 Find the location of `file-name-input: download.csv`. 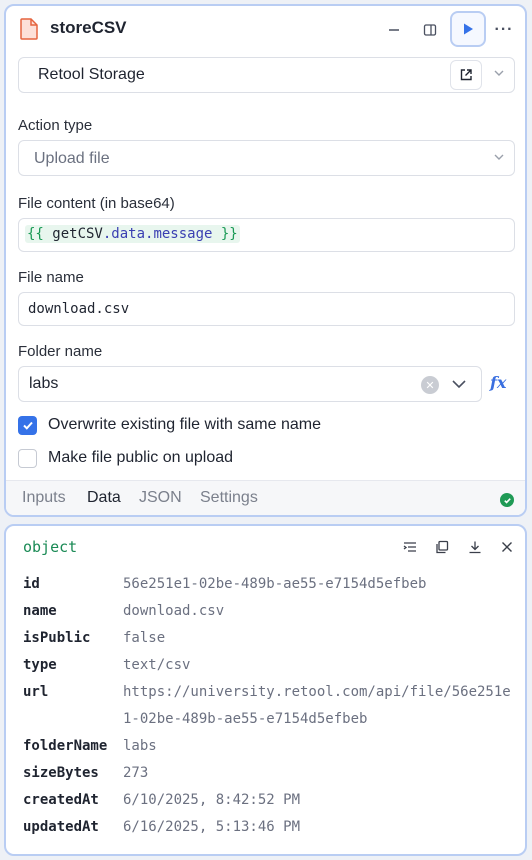

file-name-input: download.csv is located at coordinates (266, 309).